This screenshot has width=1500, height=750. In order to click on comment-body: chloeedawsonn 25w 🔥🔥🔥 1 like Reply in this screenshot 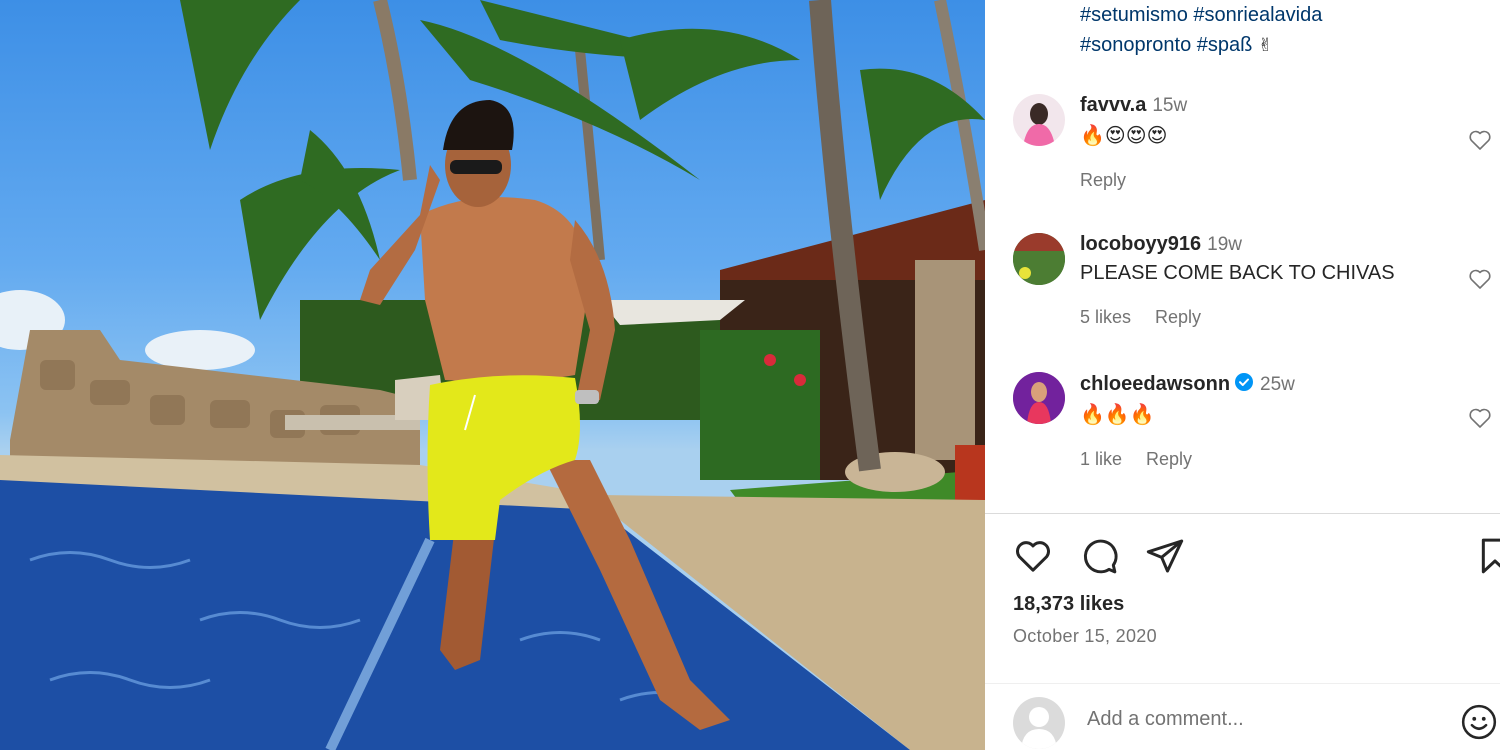, I will do `click(1265, 421)`.